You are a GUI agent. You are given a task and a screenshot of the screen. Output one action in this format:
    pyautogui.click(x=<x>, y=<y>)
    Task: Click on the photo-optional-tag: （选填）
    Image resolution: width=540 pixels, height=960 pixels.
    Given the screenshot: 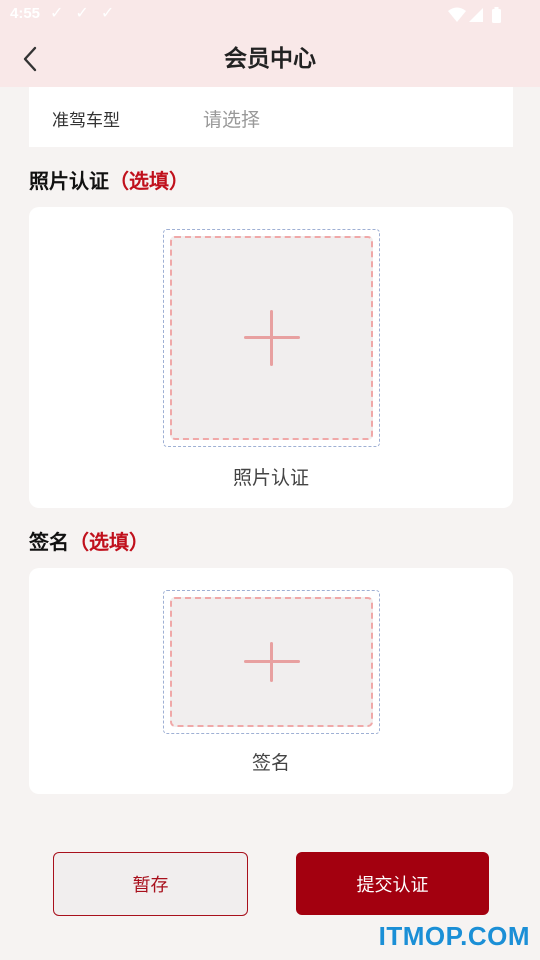 What is the action you would take?
    pyautogui.click(x=149, y=181)
    